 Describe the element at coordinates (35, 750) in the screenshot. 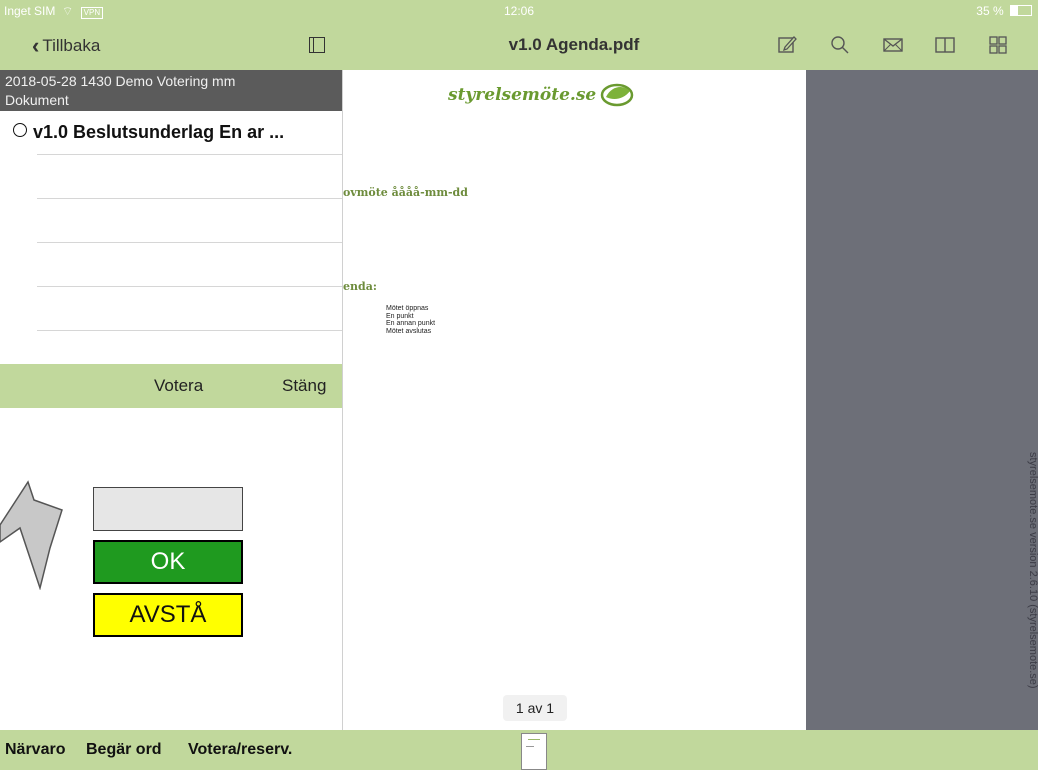

I see `attendance-button: Närvaro` at that location.